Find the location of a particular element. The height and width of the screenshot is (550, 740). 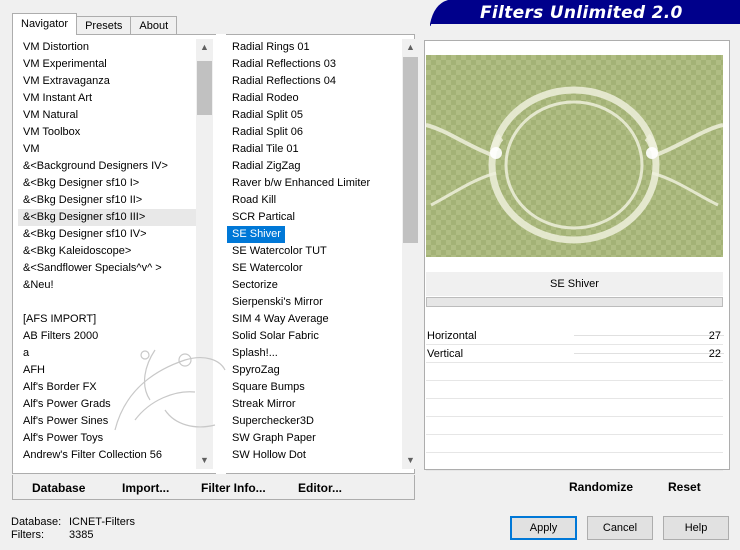

tab-presets: Presets is located at coordinates (104, 25).